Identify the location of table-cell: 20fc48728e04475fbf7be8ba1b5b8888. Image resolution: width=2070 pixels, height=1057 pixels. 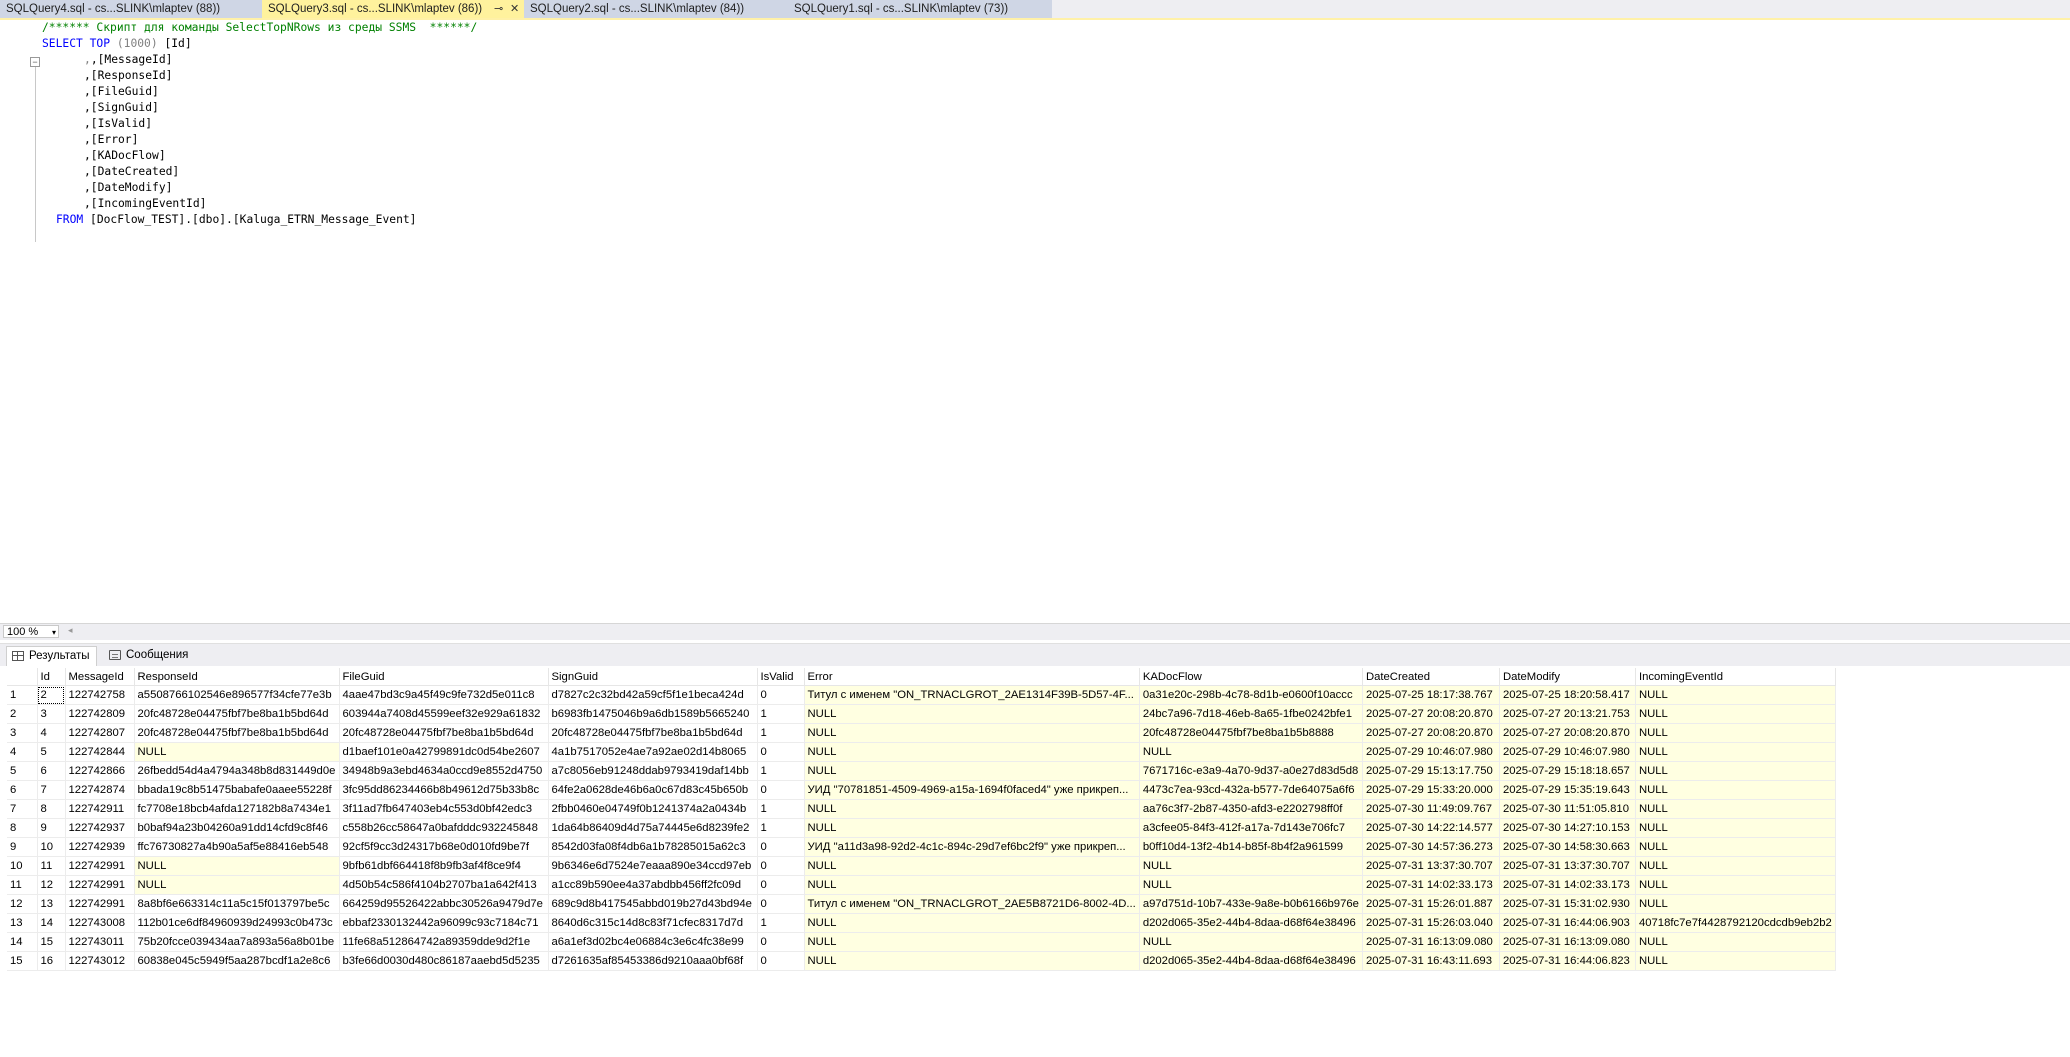
(1251, 733).